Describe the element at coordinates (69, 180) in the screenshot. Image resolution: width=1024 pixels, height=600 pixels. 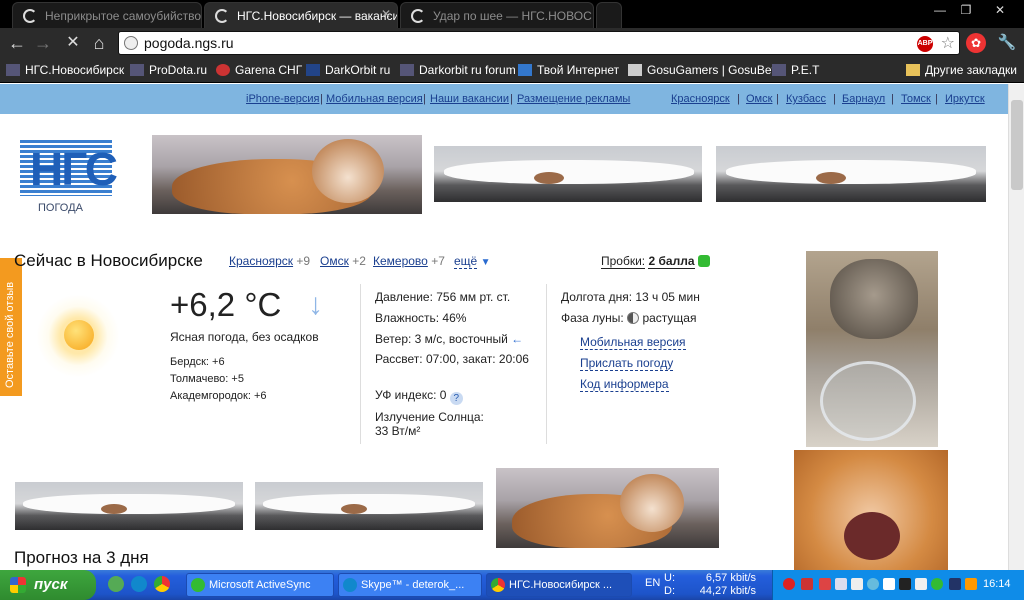
I see `ngs-logo: НГС ПОГОДА` at that location.